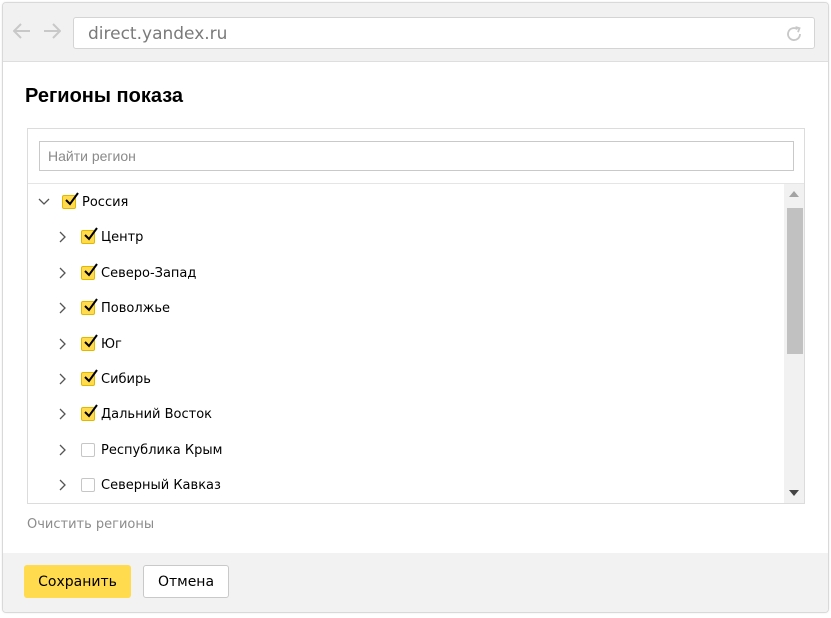 Image resolution: width=831 pixels, height=618 pixels. I want to click on tree-row: Центр, so click(100, 237).